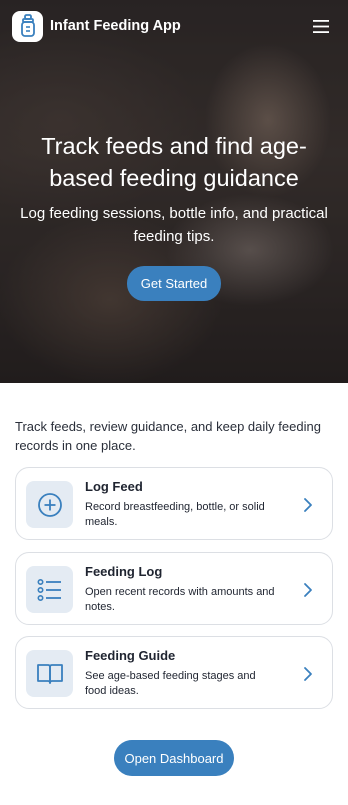 This screenshot has width=348, height=805. I want to click on hamburger-menu-icon, so click(321, 26).